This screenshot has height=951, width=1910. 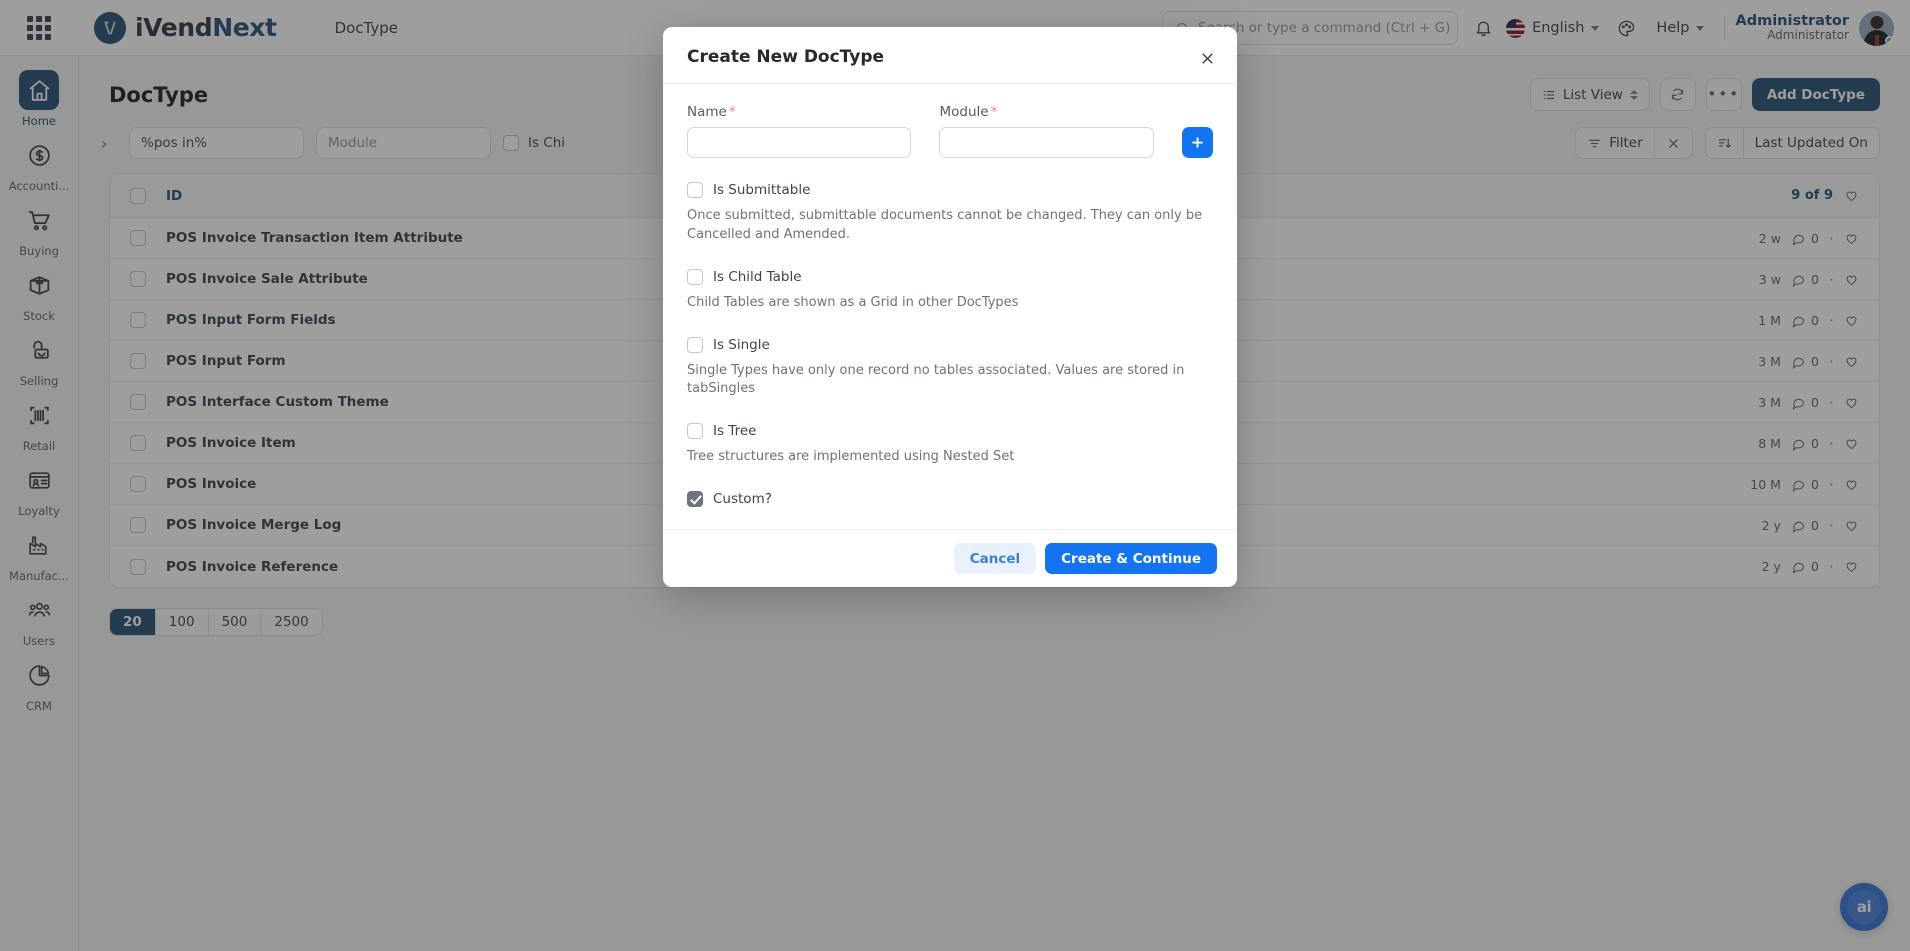 I want to click on modal-close-button, so click(x=1207, y=58).